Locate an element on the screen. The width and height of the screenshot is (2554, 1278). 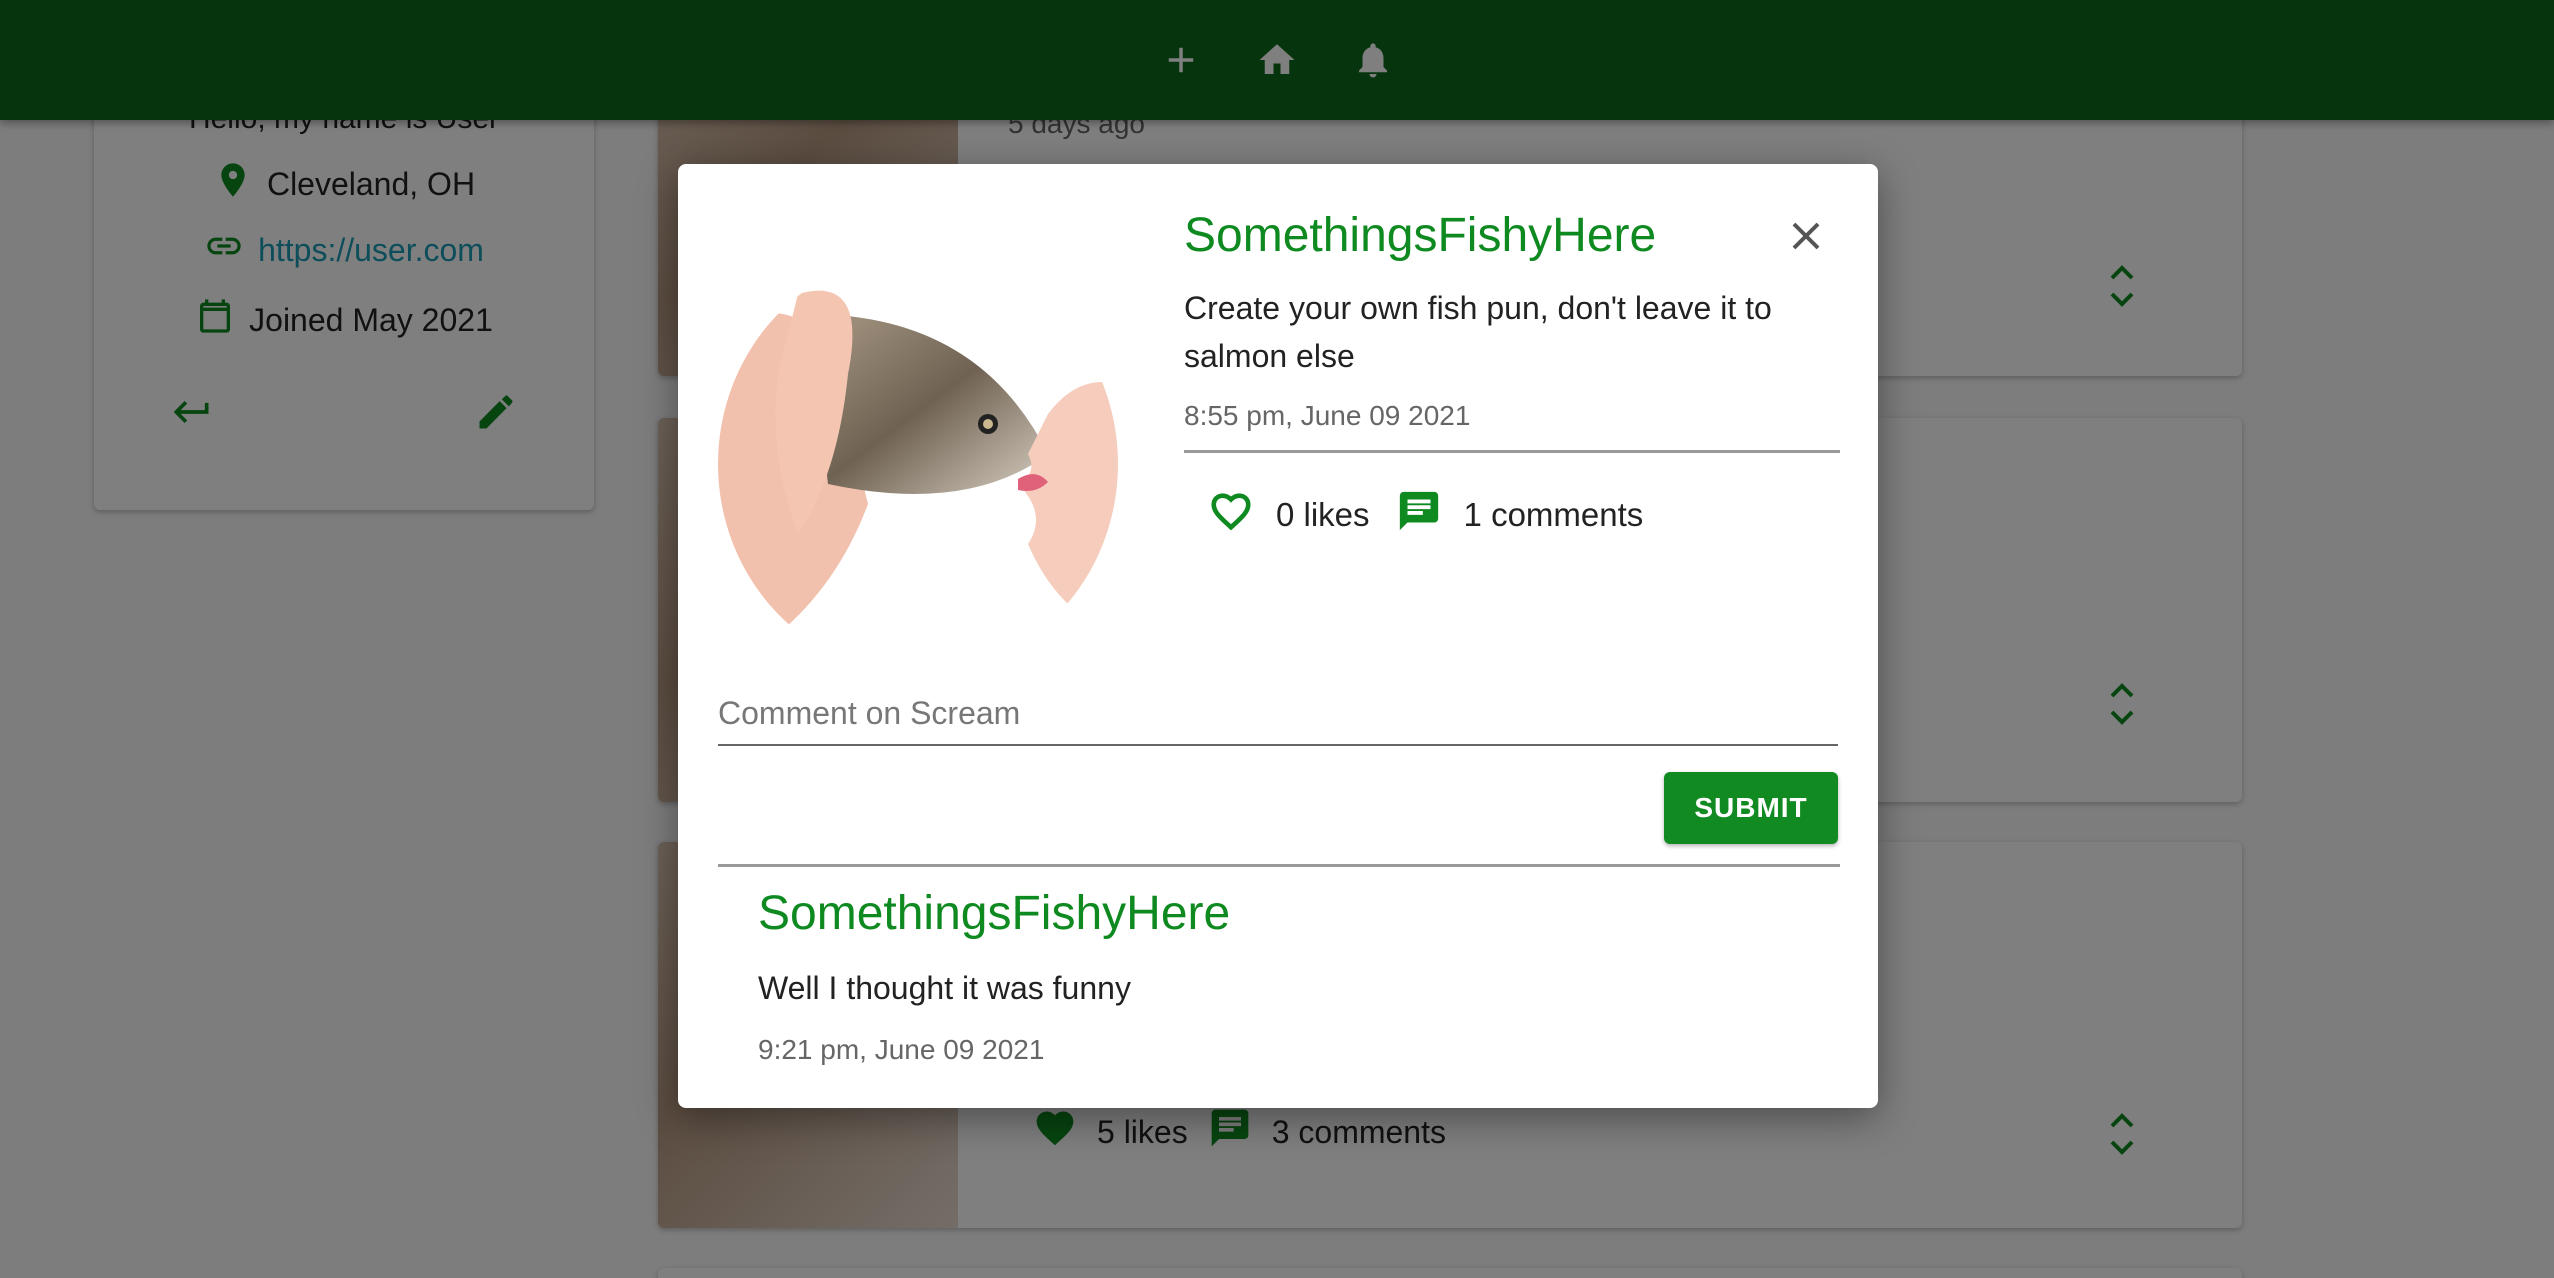
comment-date: 9:21 pm, June 09 2021 is located at coordinates (901, 1049).